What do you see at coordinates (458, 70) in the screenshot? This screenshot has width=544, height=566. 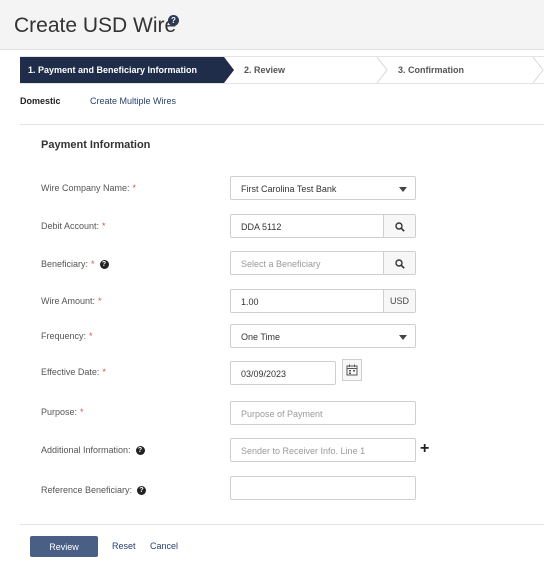 I see `step-confirmation: 3. Confirmation` at bounding box center [458, 70].